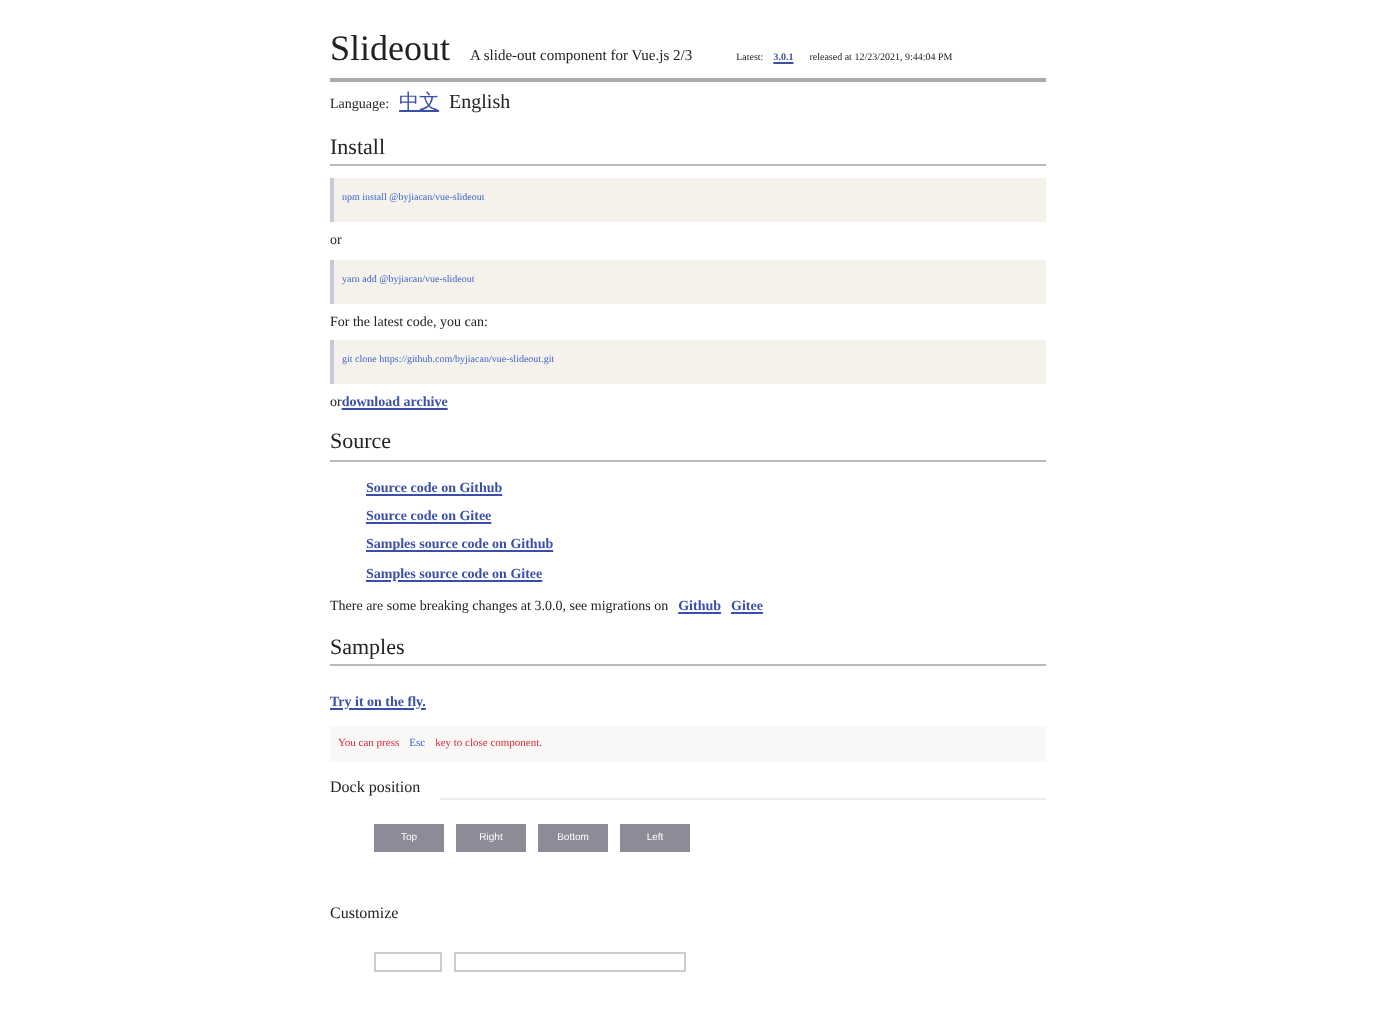 This screenshot has height=1024, width=1376. I want to click on section-heading: Samples, so click(368, 648).